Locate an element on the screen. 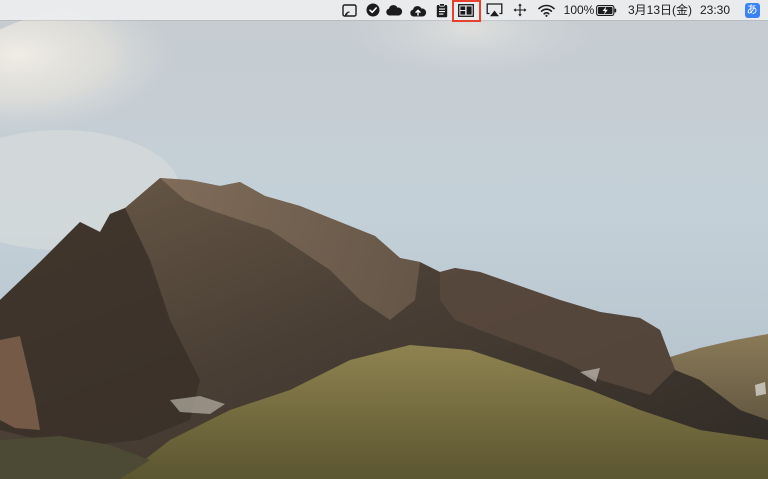 The height and width of the screenshot is (479, 768). move-arrows-icon is located at coordinates (520, 10).